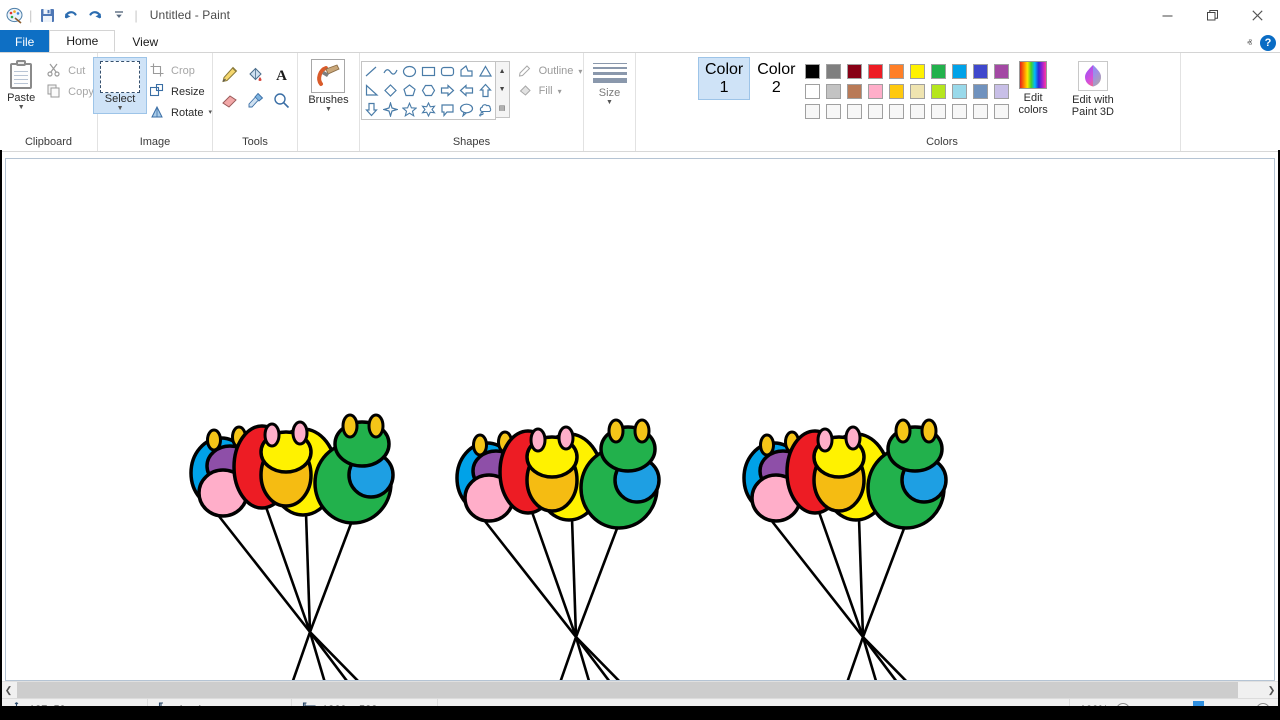 The height and width of the screenshot is (720, 1280). Describe the element at coordinates (485, 109) in the screenshot. I see `cloud-callout-shape` at that location.